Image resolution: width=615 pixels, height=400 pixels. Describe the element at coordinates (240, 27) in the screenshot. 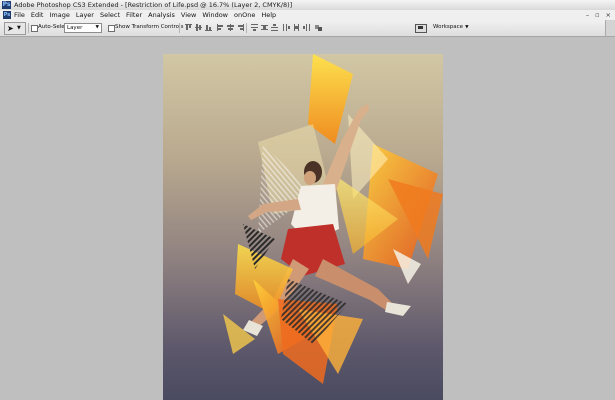

I see `align-right-edges-icon` at that location.